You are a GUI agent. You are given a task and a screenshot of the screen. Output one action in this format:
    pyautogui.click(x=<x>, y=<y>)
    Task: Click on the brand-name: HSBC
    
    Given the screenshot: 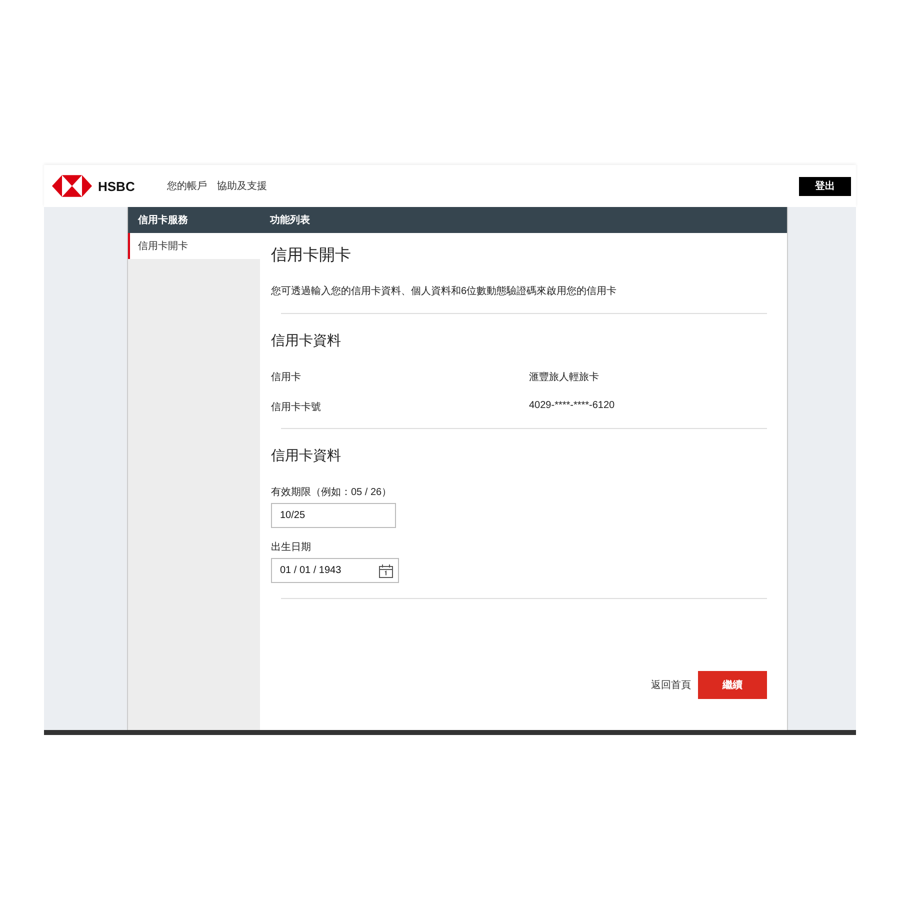 What is the action you would take?
    pyautogui.click(x=116, y=186)
    